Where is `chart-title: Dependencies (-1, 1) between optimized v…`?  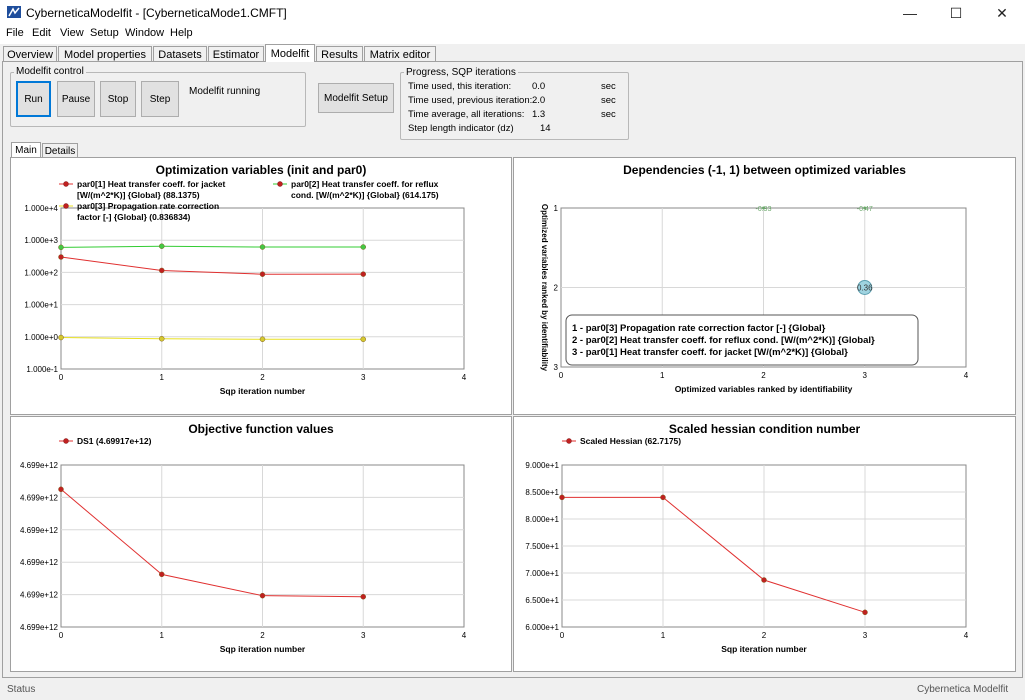
chart-title: Dependencies (-1, 1) between optimized v… is located at coordinates (764, 170).